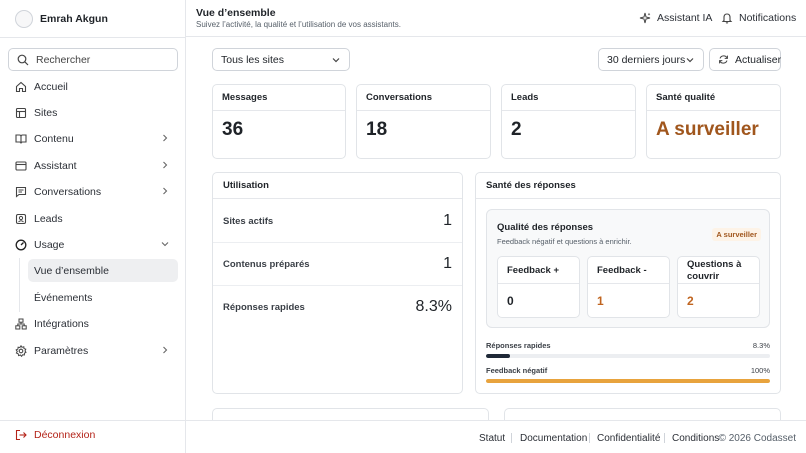  What do you see at coordinates (675, 18) in the screenshot?
I see `assistant-ia-button: Assistant IA` at bounding box center [675, 18].